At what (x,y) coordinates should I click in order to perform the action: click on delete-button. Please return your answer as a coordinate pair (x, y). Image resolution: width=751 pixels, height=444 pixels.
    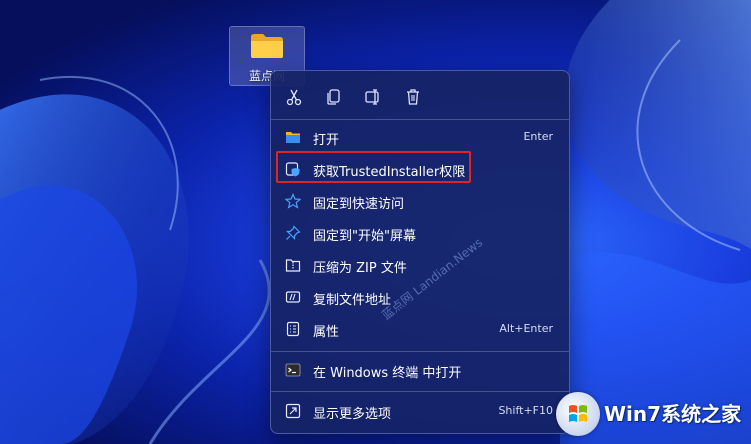
    Looking at the image, I should click on (413, 97).